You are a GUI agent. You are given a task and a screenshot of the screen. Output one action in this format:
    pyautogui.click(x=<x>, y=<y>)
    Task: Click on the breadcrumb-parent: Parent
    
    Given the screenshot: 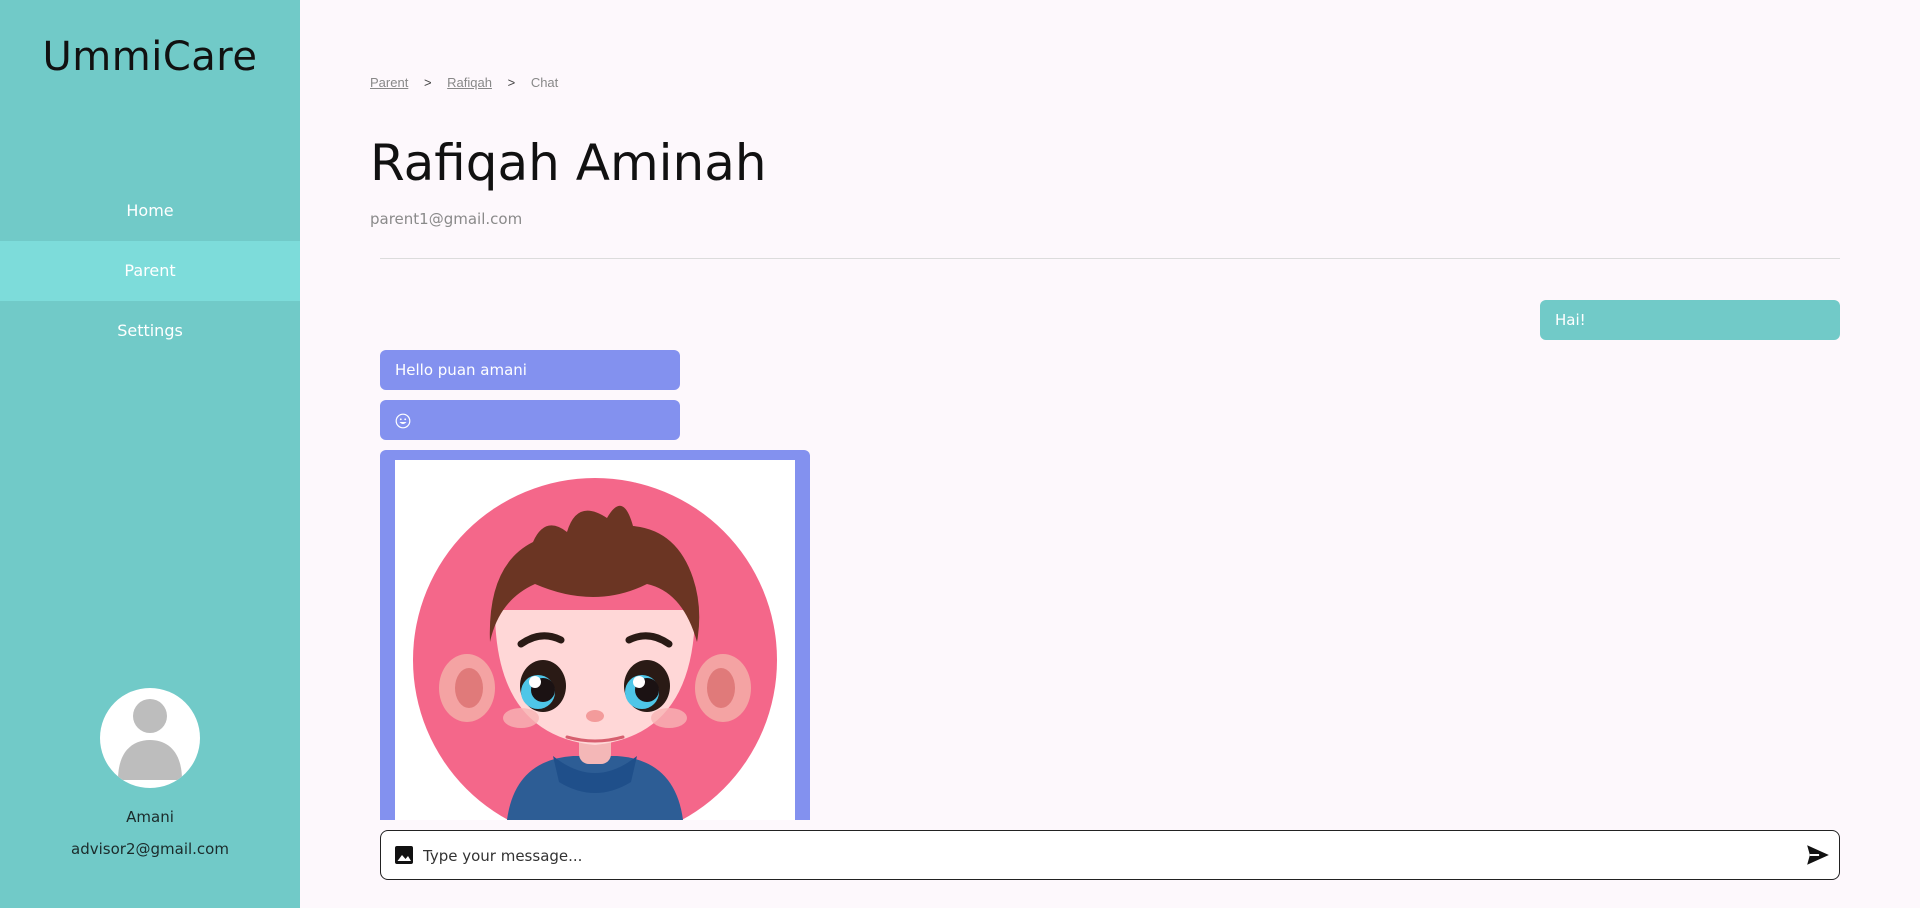 What is the action you would take?
    pyautogui.click(x=389, y=82)
    